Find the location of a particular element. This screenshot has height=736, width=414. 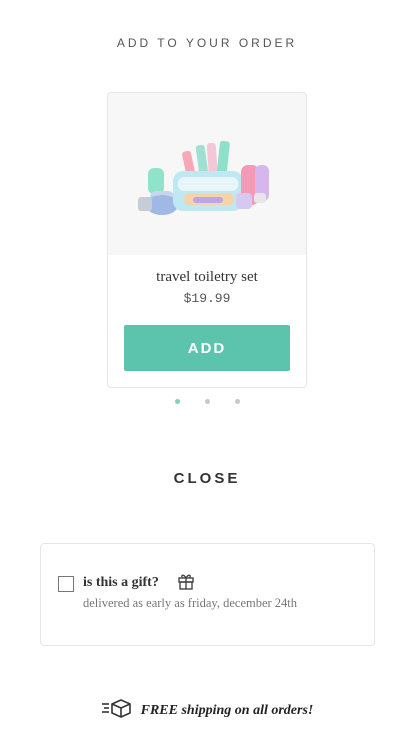

gift-icon is located at coordinates (186, 583).